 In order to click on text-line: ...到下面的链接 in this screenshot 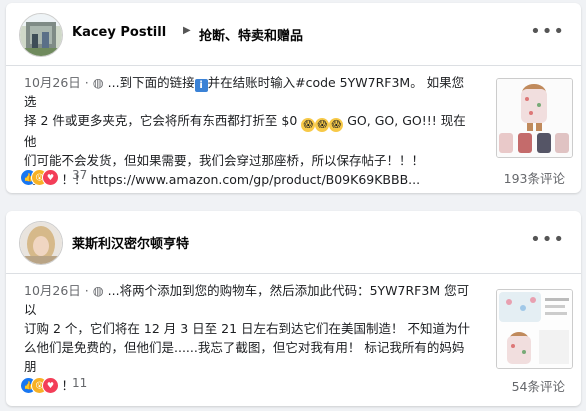, I will do `click(151, 82)`.